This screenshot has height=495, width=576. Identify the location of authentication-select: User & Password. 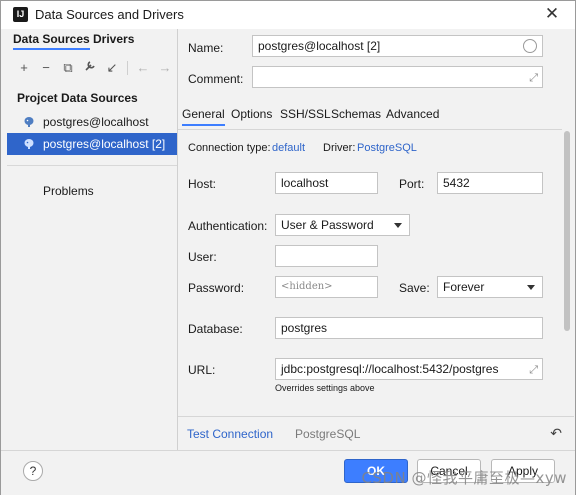
(342, 225).